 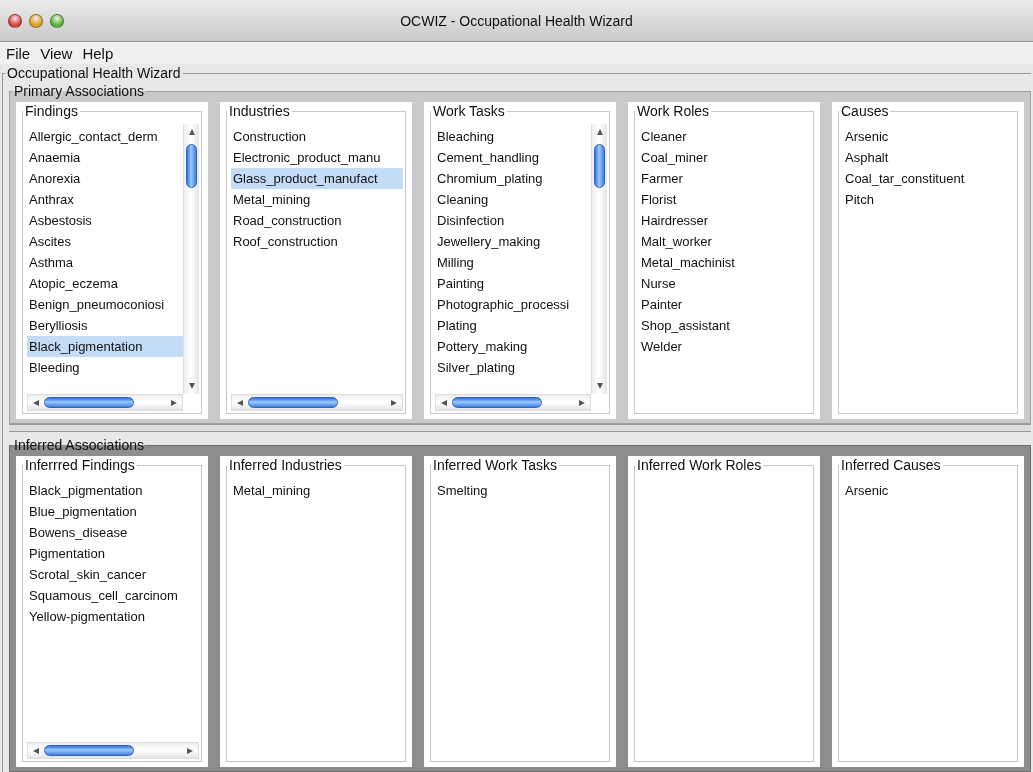 What do you see at coordinates (725, 136) in the screenshot?
I see `list-item: Cleaner` at bounding box center [725, 136].